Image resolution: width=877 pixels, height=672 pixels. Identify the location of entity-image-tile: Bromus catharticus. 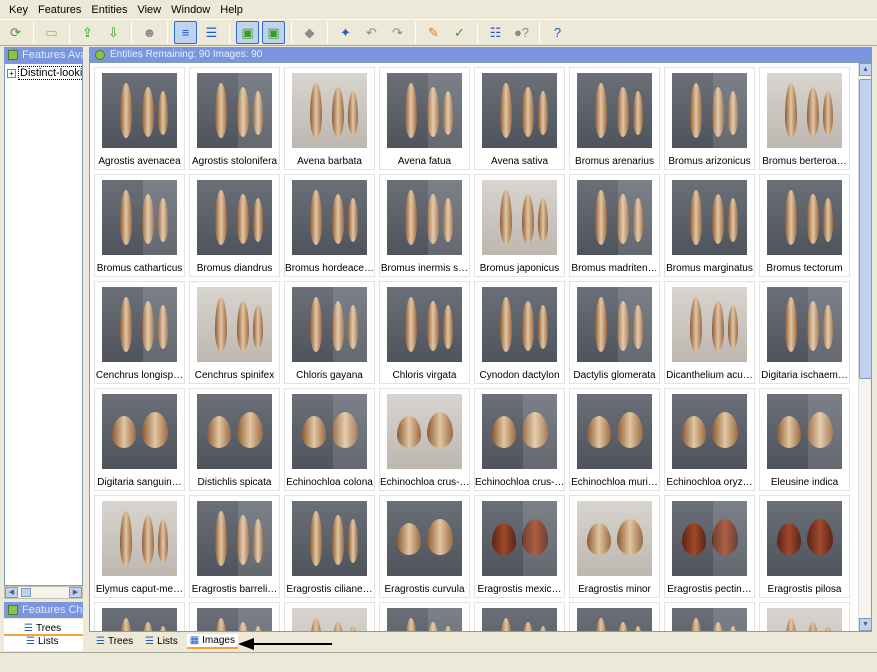
(139, 225).